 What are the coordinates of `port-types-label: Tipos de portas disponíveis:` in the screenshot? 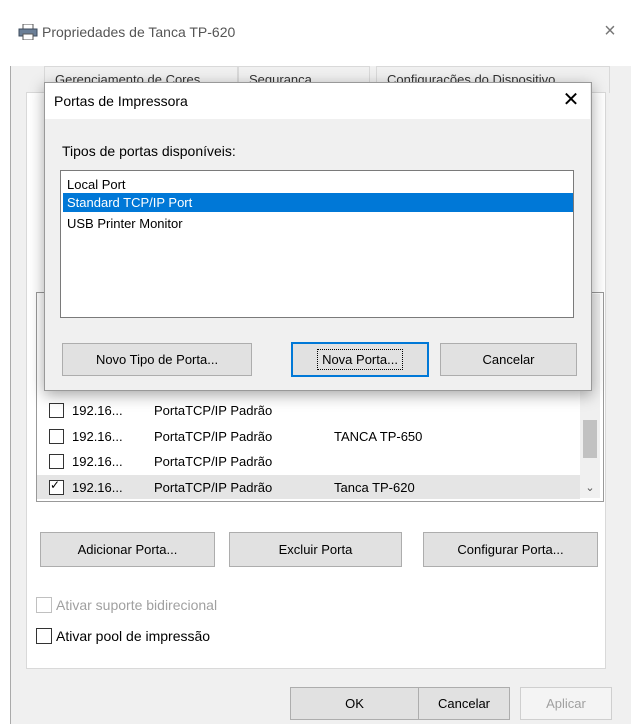 It's located at (149, 151).